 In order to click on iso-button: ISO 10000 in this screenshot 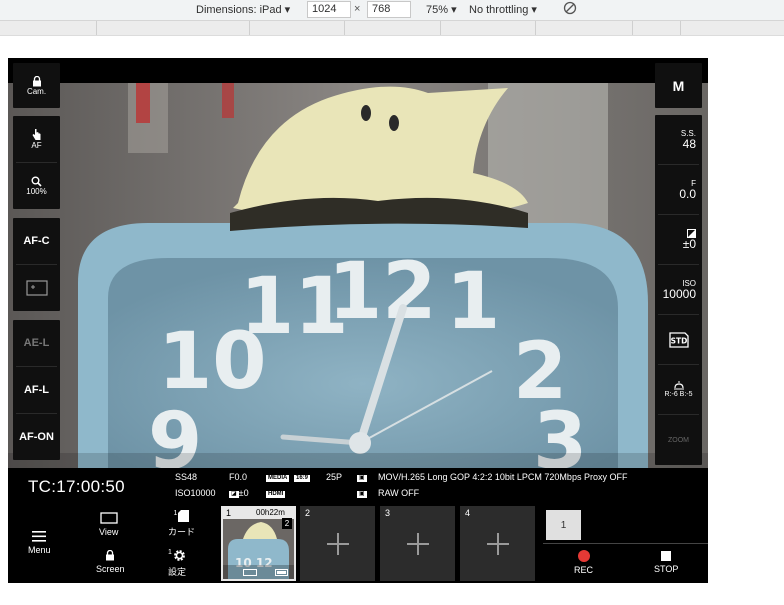, I will do `click(678, 289)`.